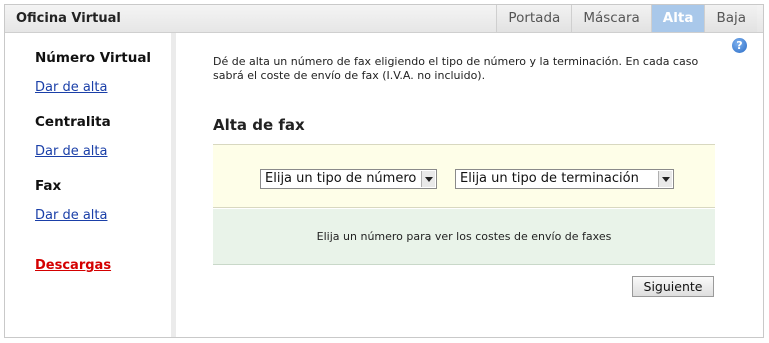 This screenshot has height=343, width=769. What do you see at coordinates (739, 45) in the screenshot?
I see `help-icon: ?` at bounding box center [739, 45].